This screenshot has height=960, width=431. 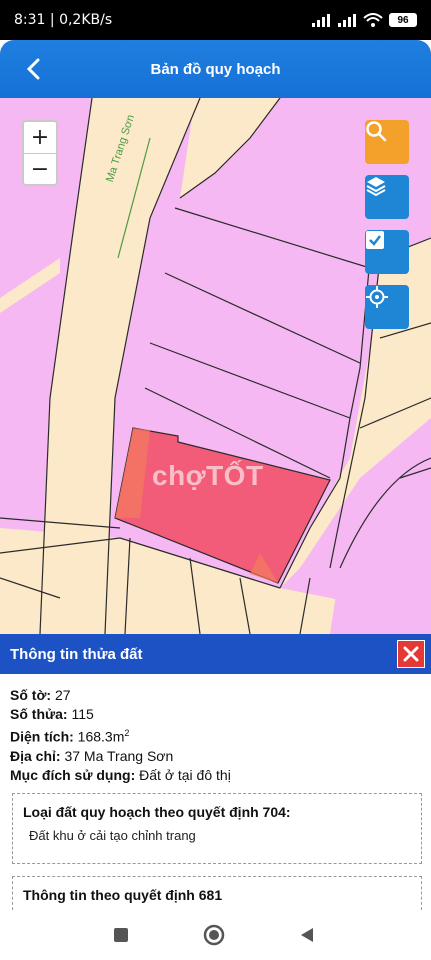 What do you see at coordinates (208, 475) in the screenshot?
I see `watermark: chợTỐT` at bounding box center [208, 475].